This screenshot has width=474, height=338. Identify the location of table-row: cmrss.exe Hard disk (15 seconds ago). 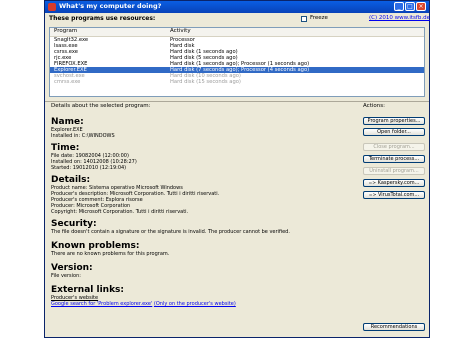
(237, 82).